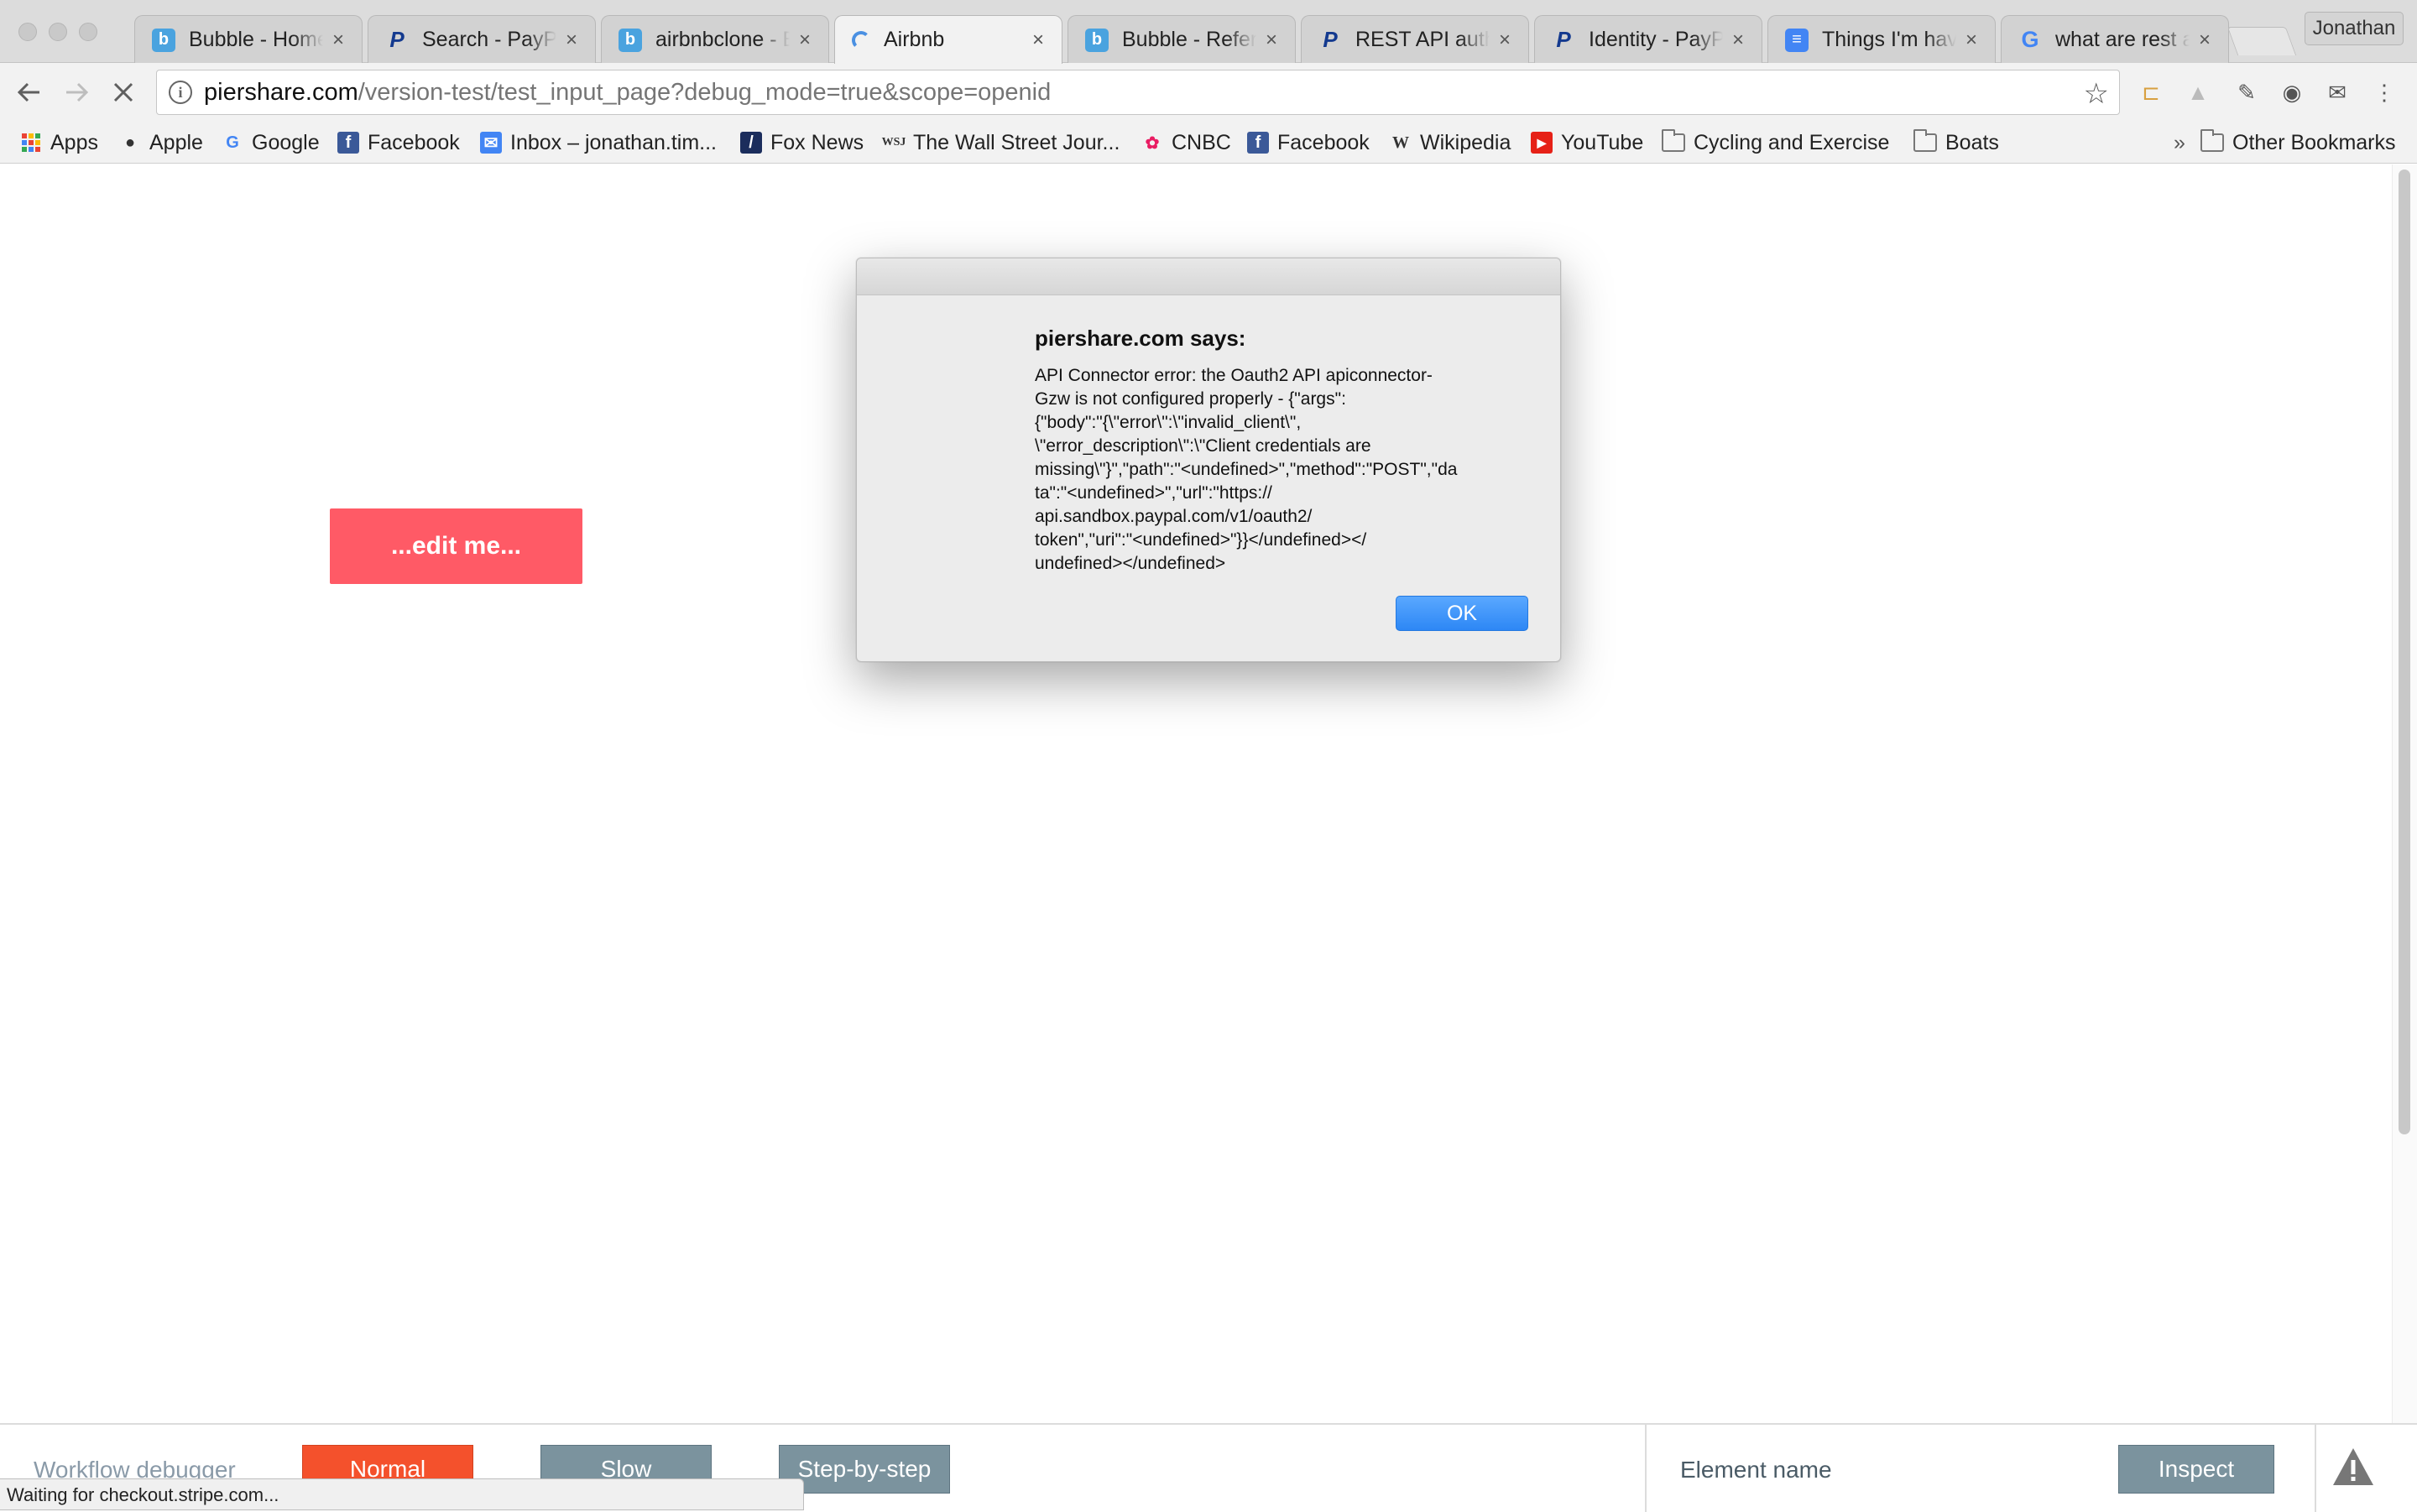 The image size is (2417, 1512). I want to click on tab-things-trouble: ≡ Things I'm having trouble with ×, so click(1881, 39).